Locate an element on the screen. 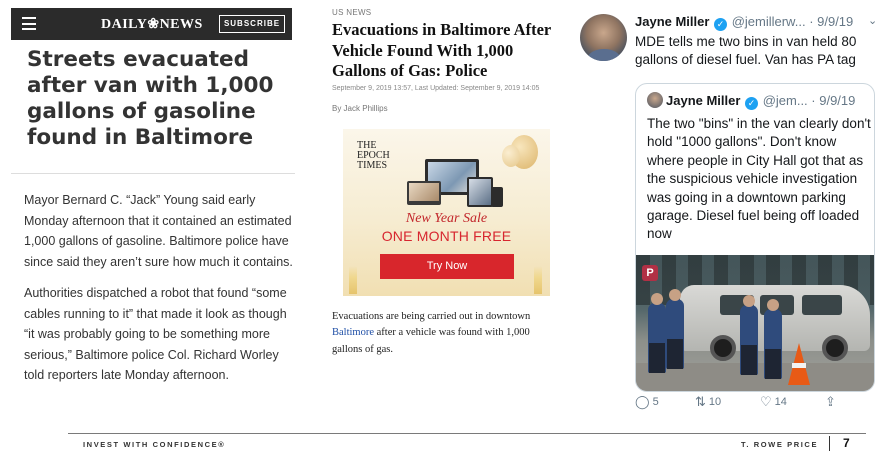  chevron-down-icon: ⌄ is located at coordinates (872, 20).